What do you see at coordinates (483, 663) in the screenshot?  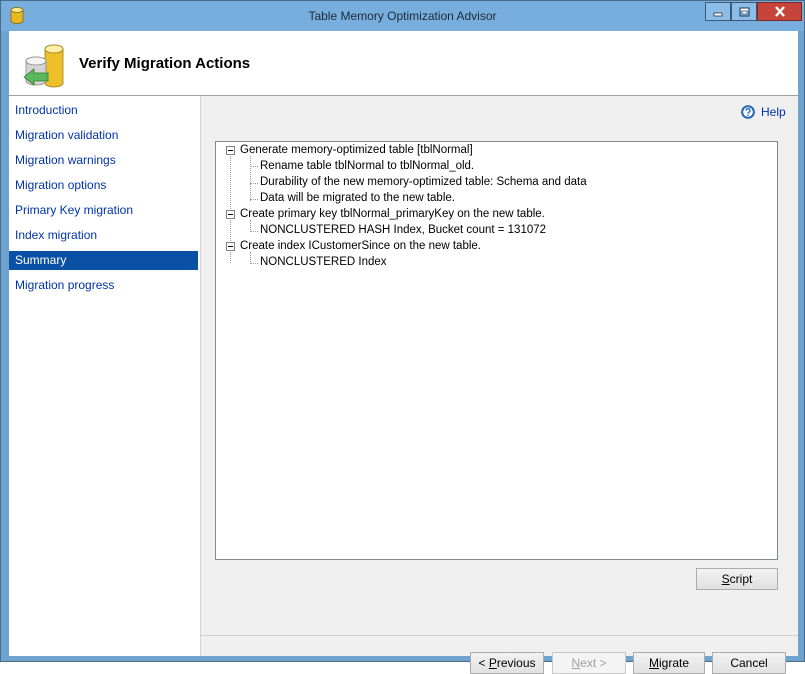 I see `previous-prefix: <` at bounding box center [483, 663].